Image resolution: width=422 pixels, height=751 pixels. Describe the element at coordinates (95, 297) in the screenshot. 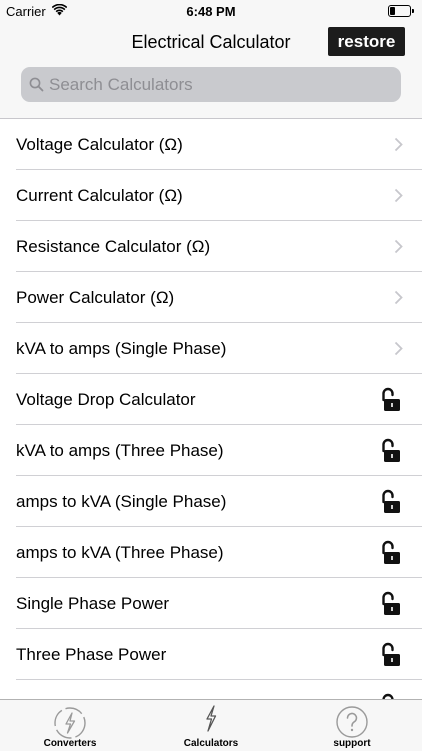

I see `list-item-label: Power Calculator (Ω)` at that location.